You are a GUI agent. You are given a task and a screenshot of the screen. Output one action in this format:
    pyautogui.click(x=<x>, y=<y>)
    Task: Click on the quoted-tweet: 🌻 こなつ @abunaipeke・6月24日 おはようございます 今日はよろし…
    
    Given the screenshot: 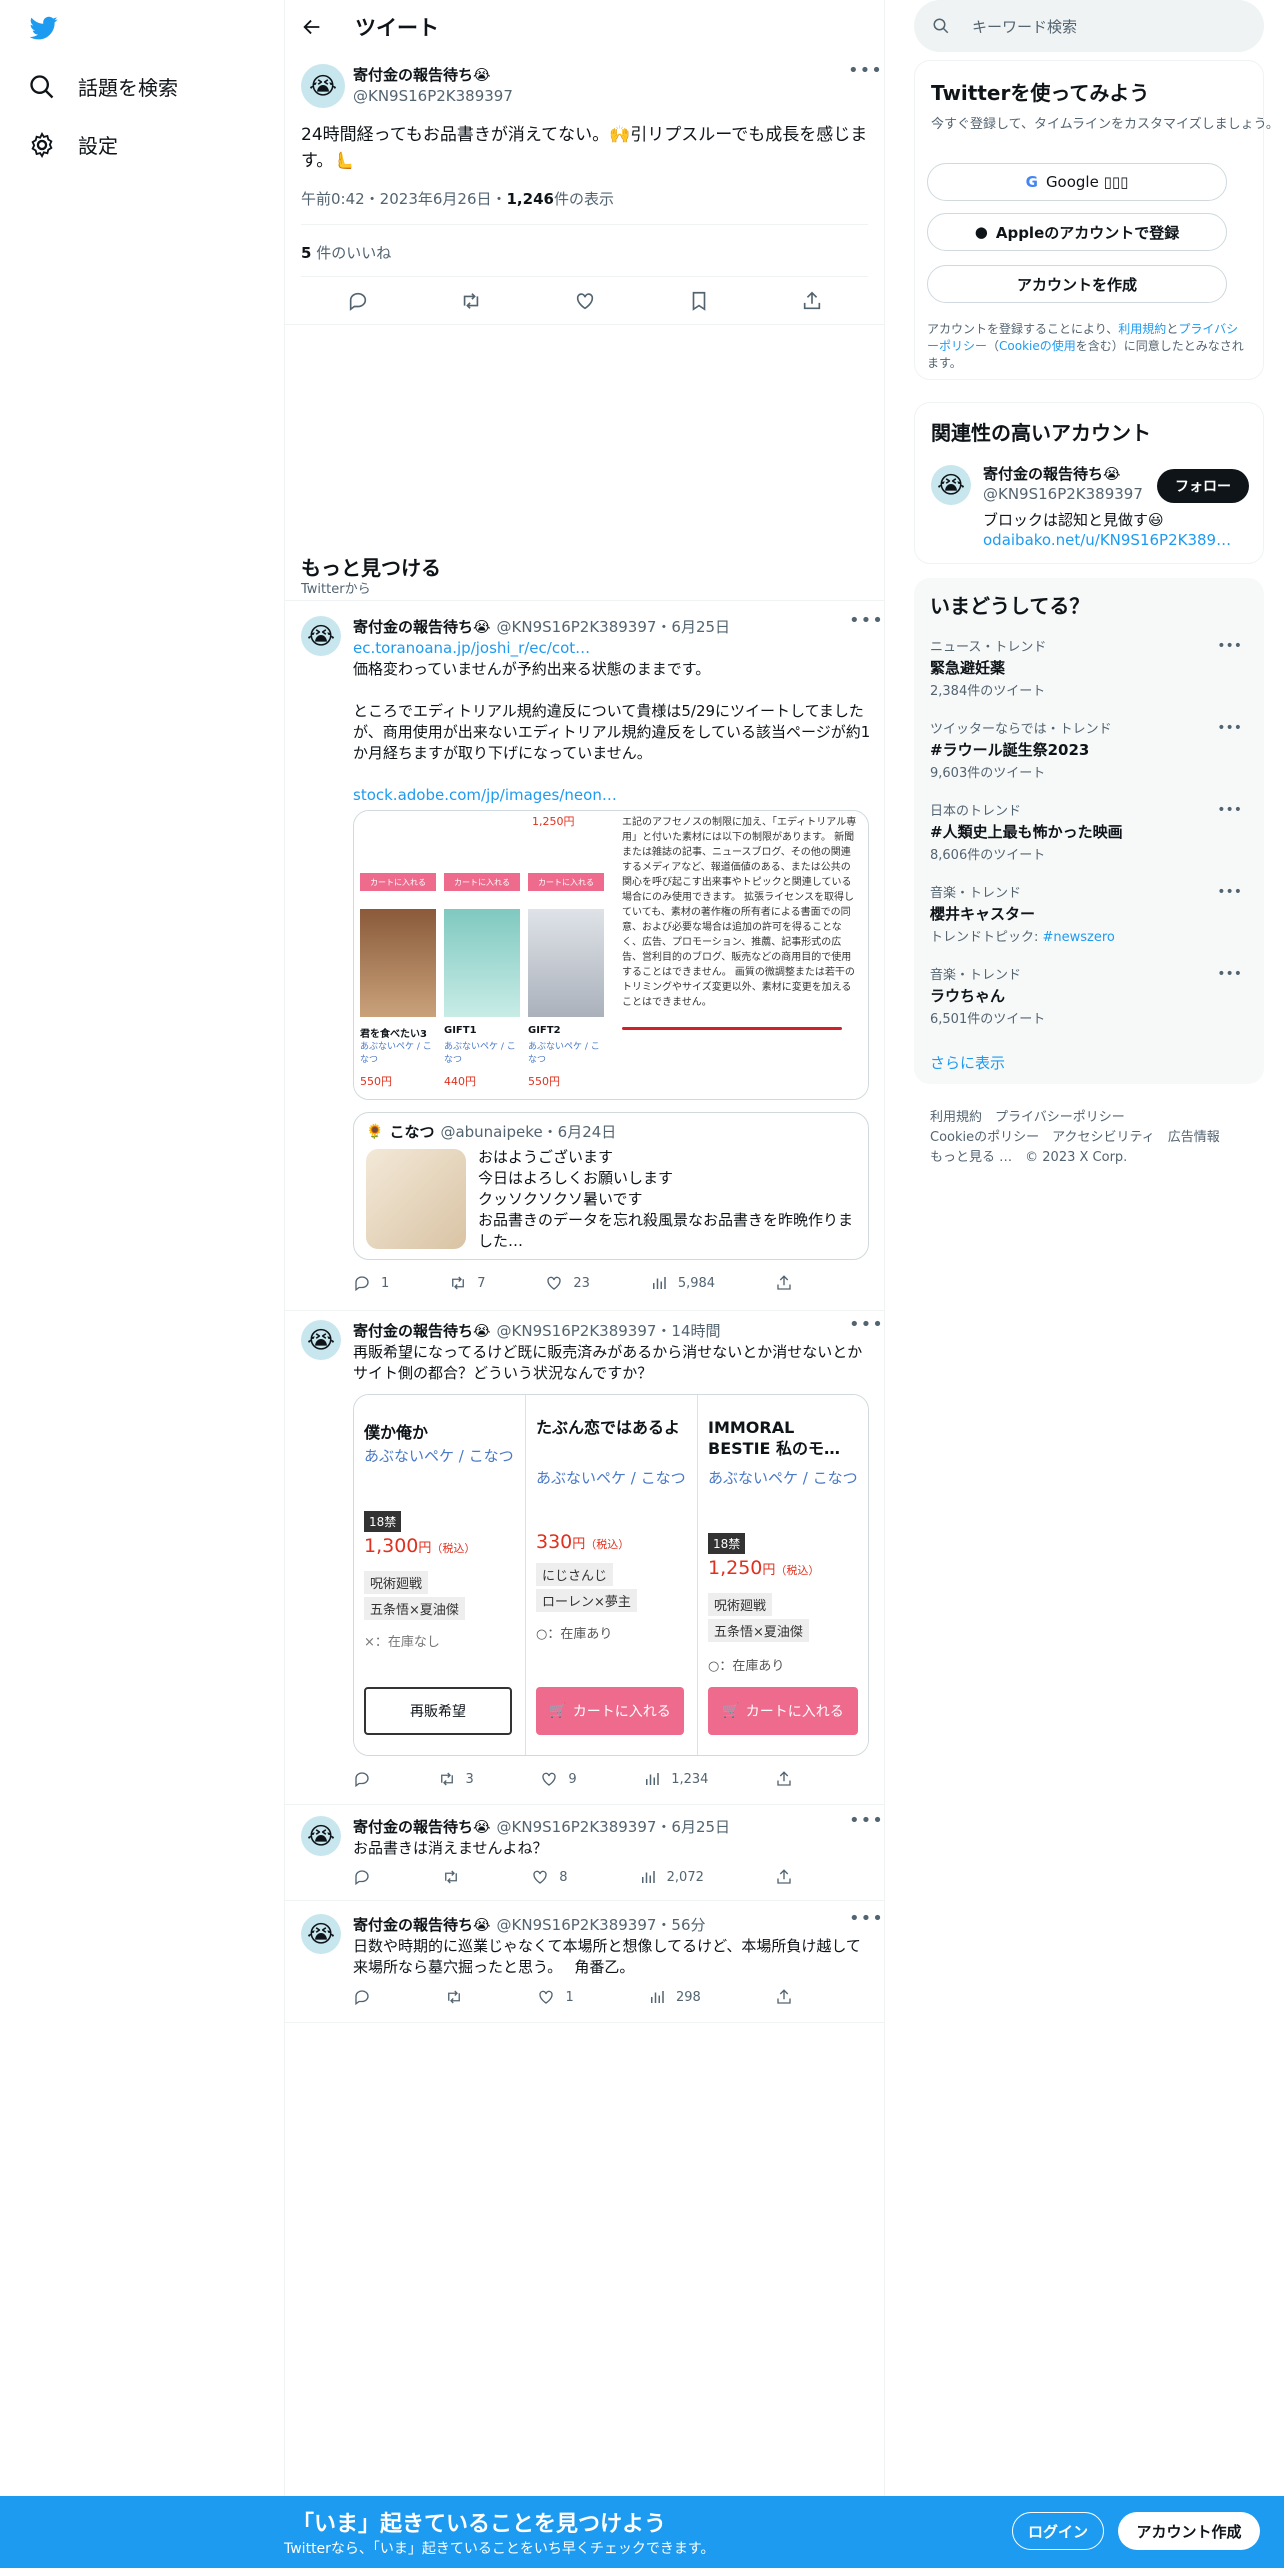 What is the action you would take?
    pyautogui.click(x=611, y=1186)
    